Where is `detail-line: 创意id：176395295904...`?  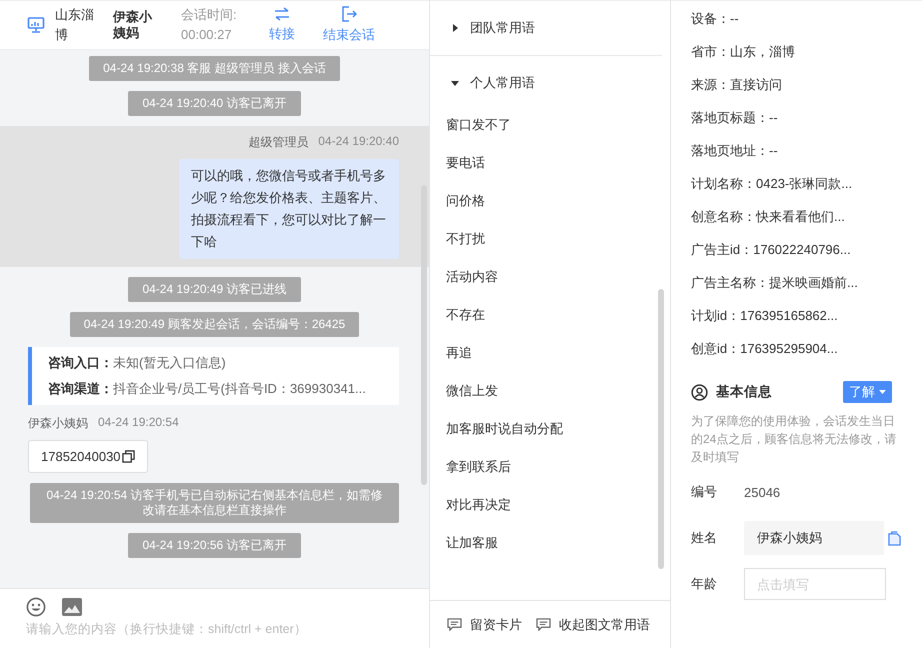 detail-line: 创意id：176395295904... is located at coordinates (765, 349).